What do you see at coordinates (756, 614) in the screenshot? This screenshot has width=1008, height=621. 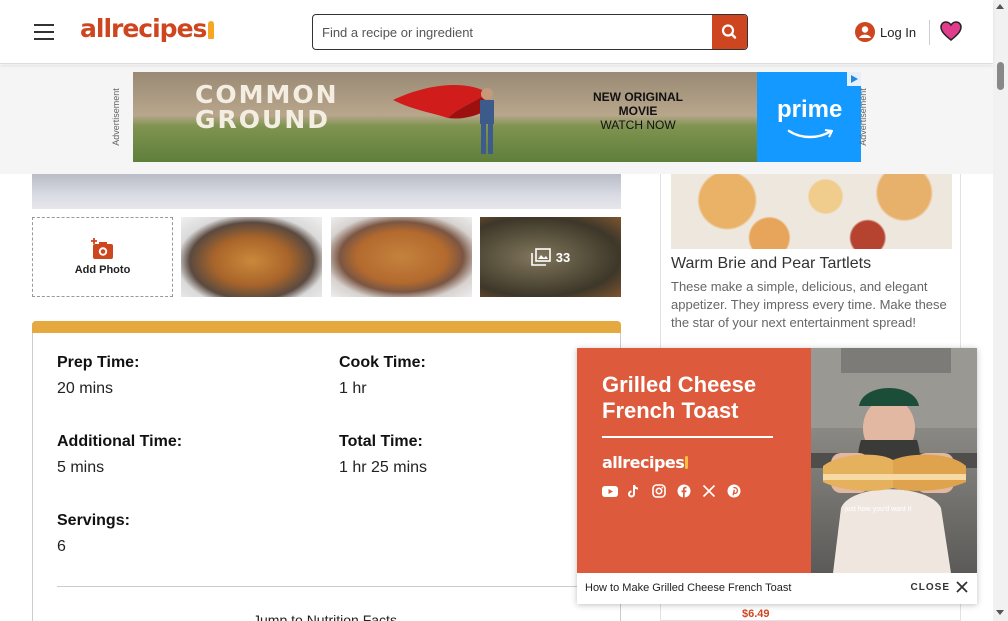 I see `product-price: $6.49` at bounding box center [756, 614].